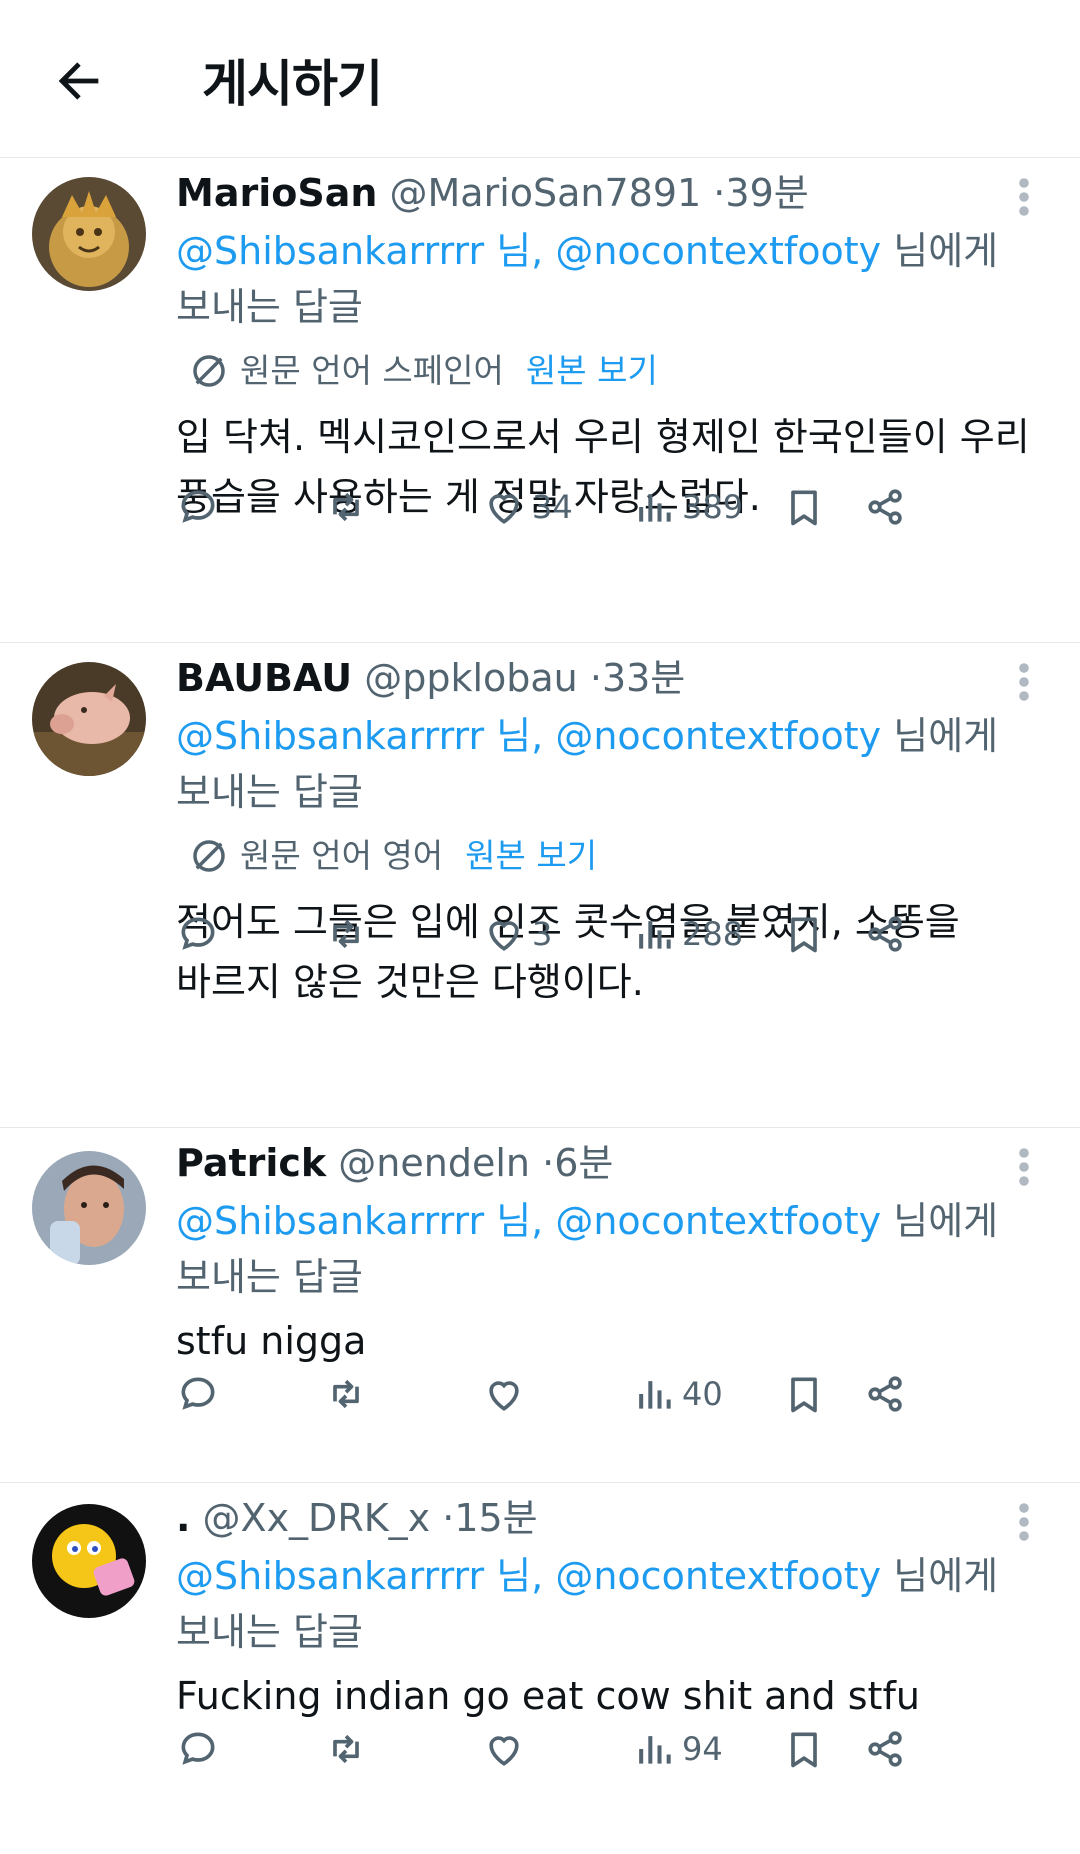  What do you see at coordinates (276, 193) in the screenshot?
I see `display-name: MarioSan` at bounding box center [276, 193].